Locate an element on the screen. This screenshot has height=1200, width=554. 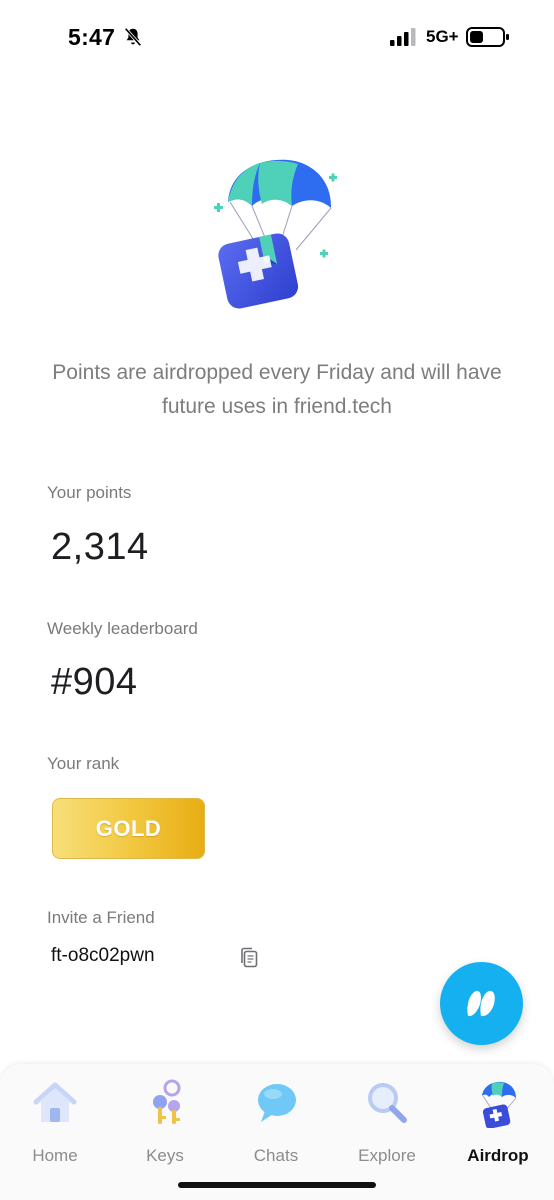
network-type: 5G+ is located at coordinates (442, 36).